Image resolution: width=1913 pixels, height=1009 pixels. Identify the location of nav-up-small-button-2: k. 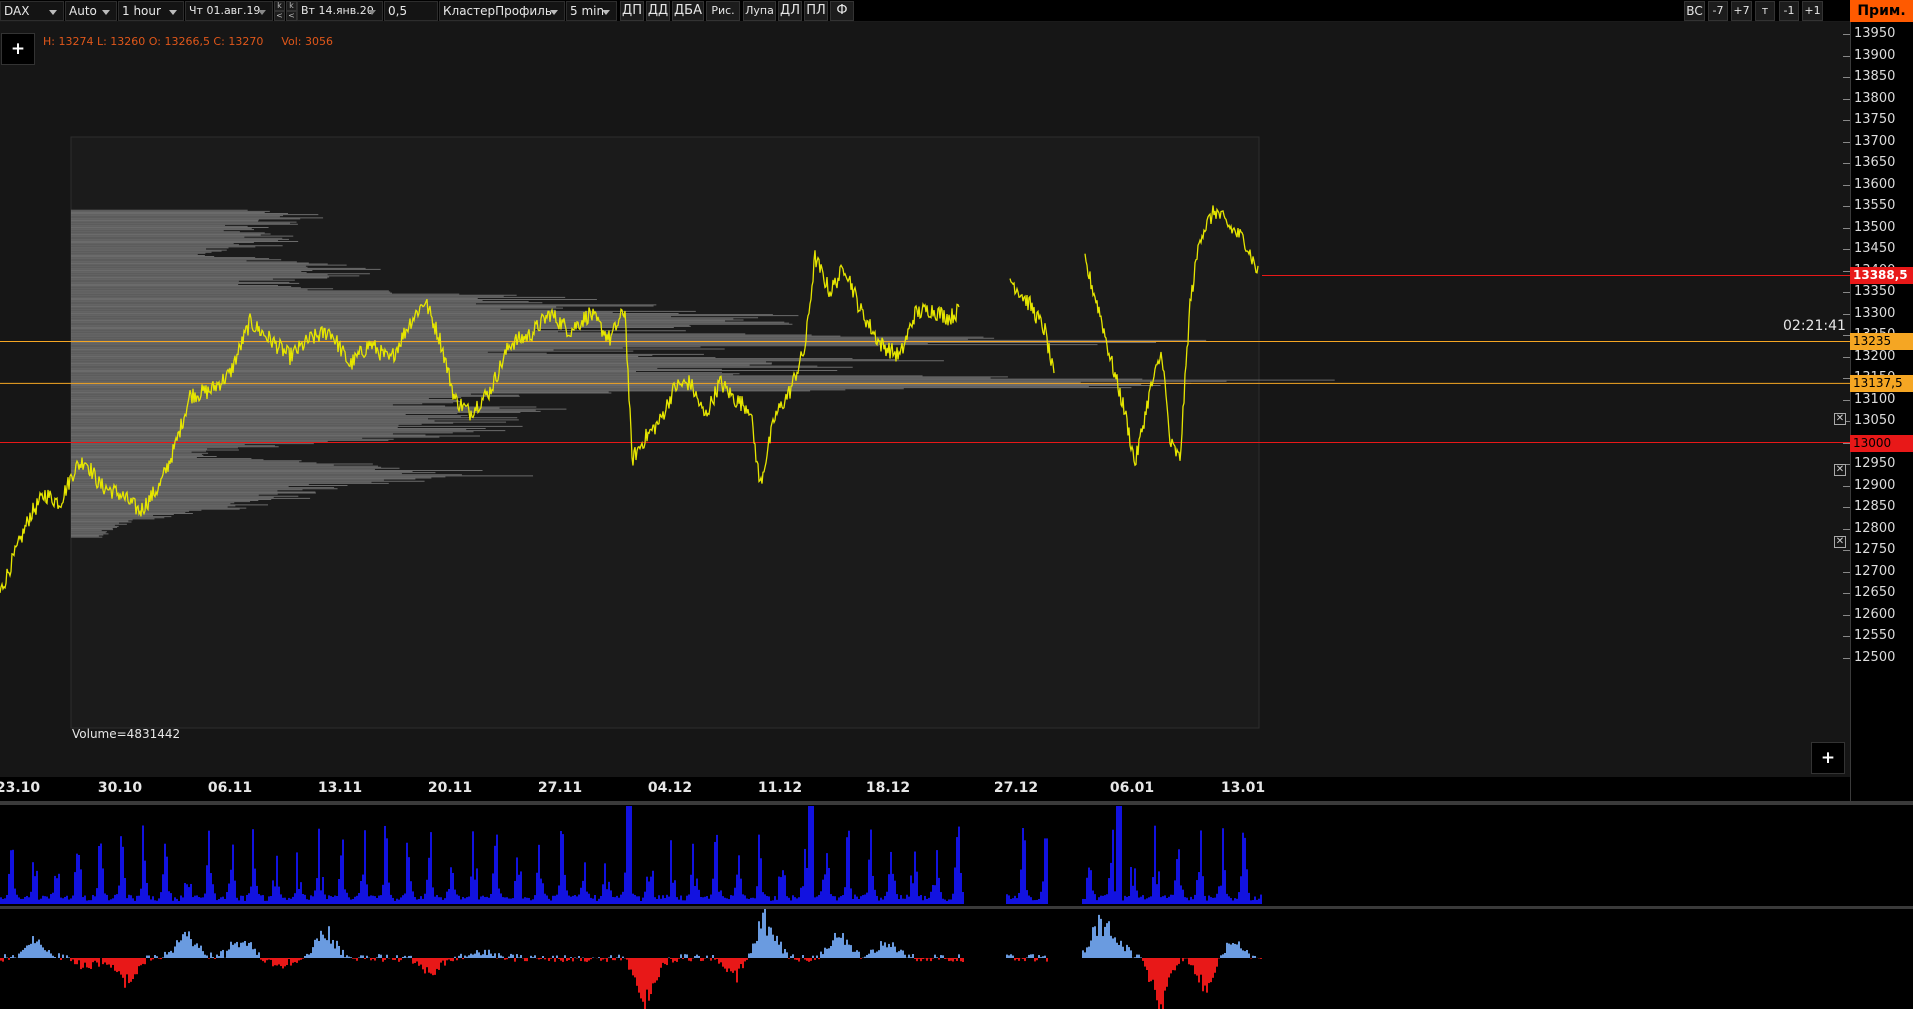
(291, 6).